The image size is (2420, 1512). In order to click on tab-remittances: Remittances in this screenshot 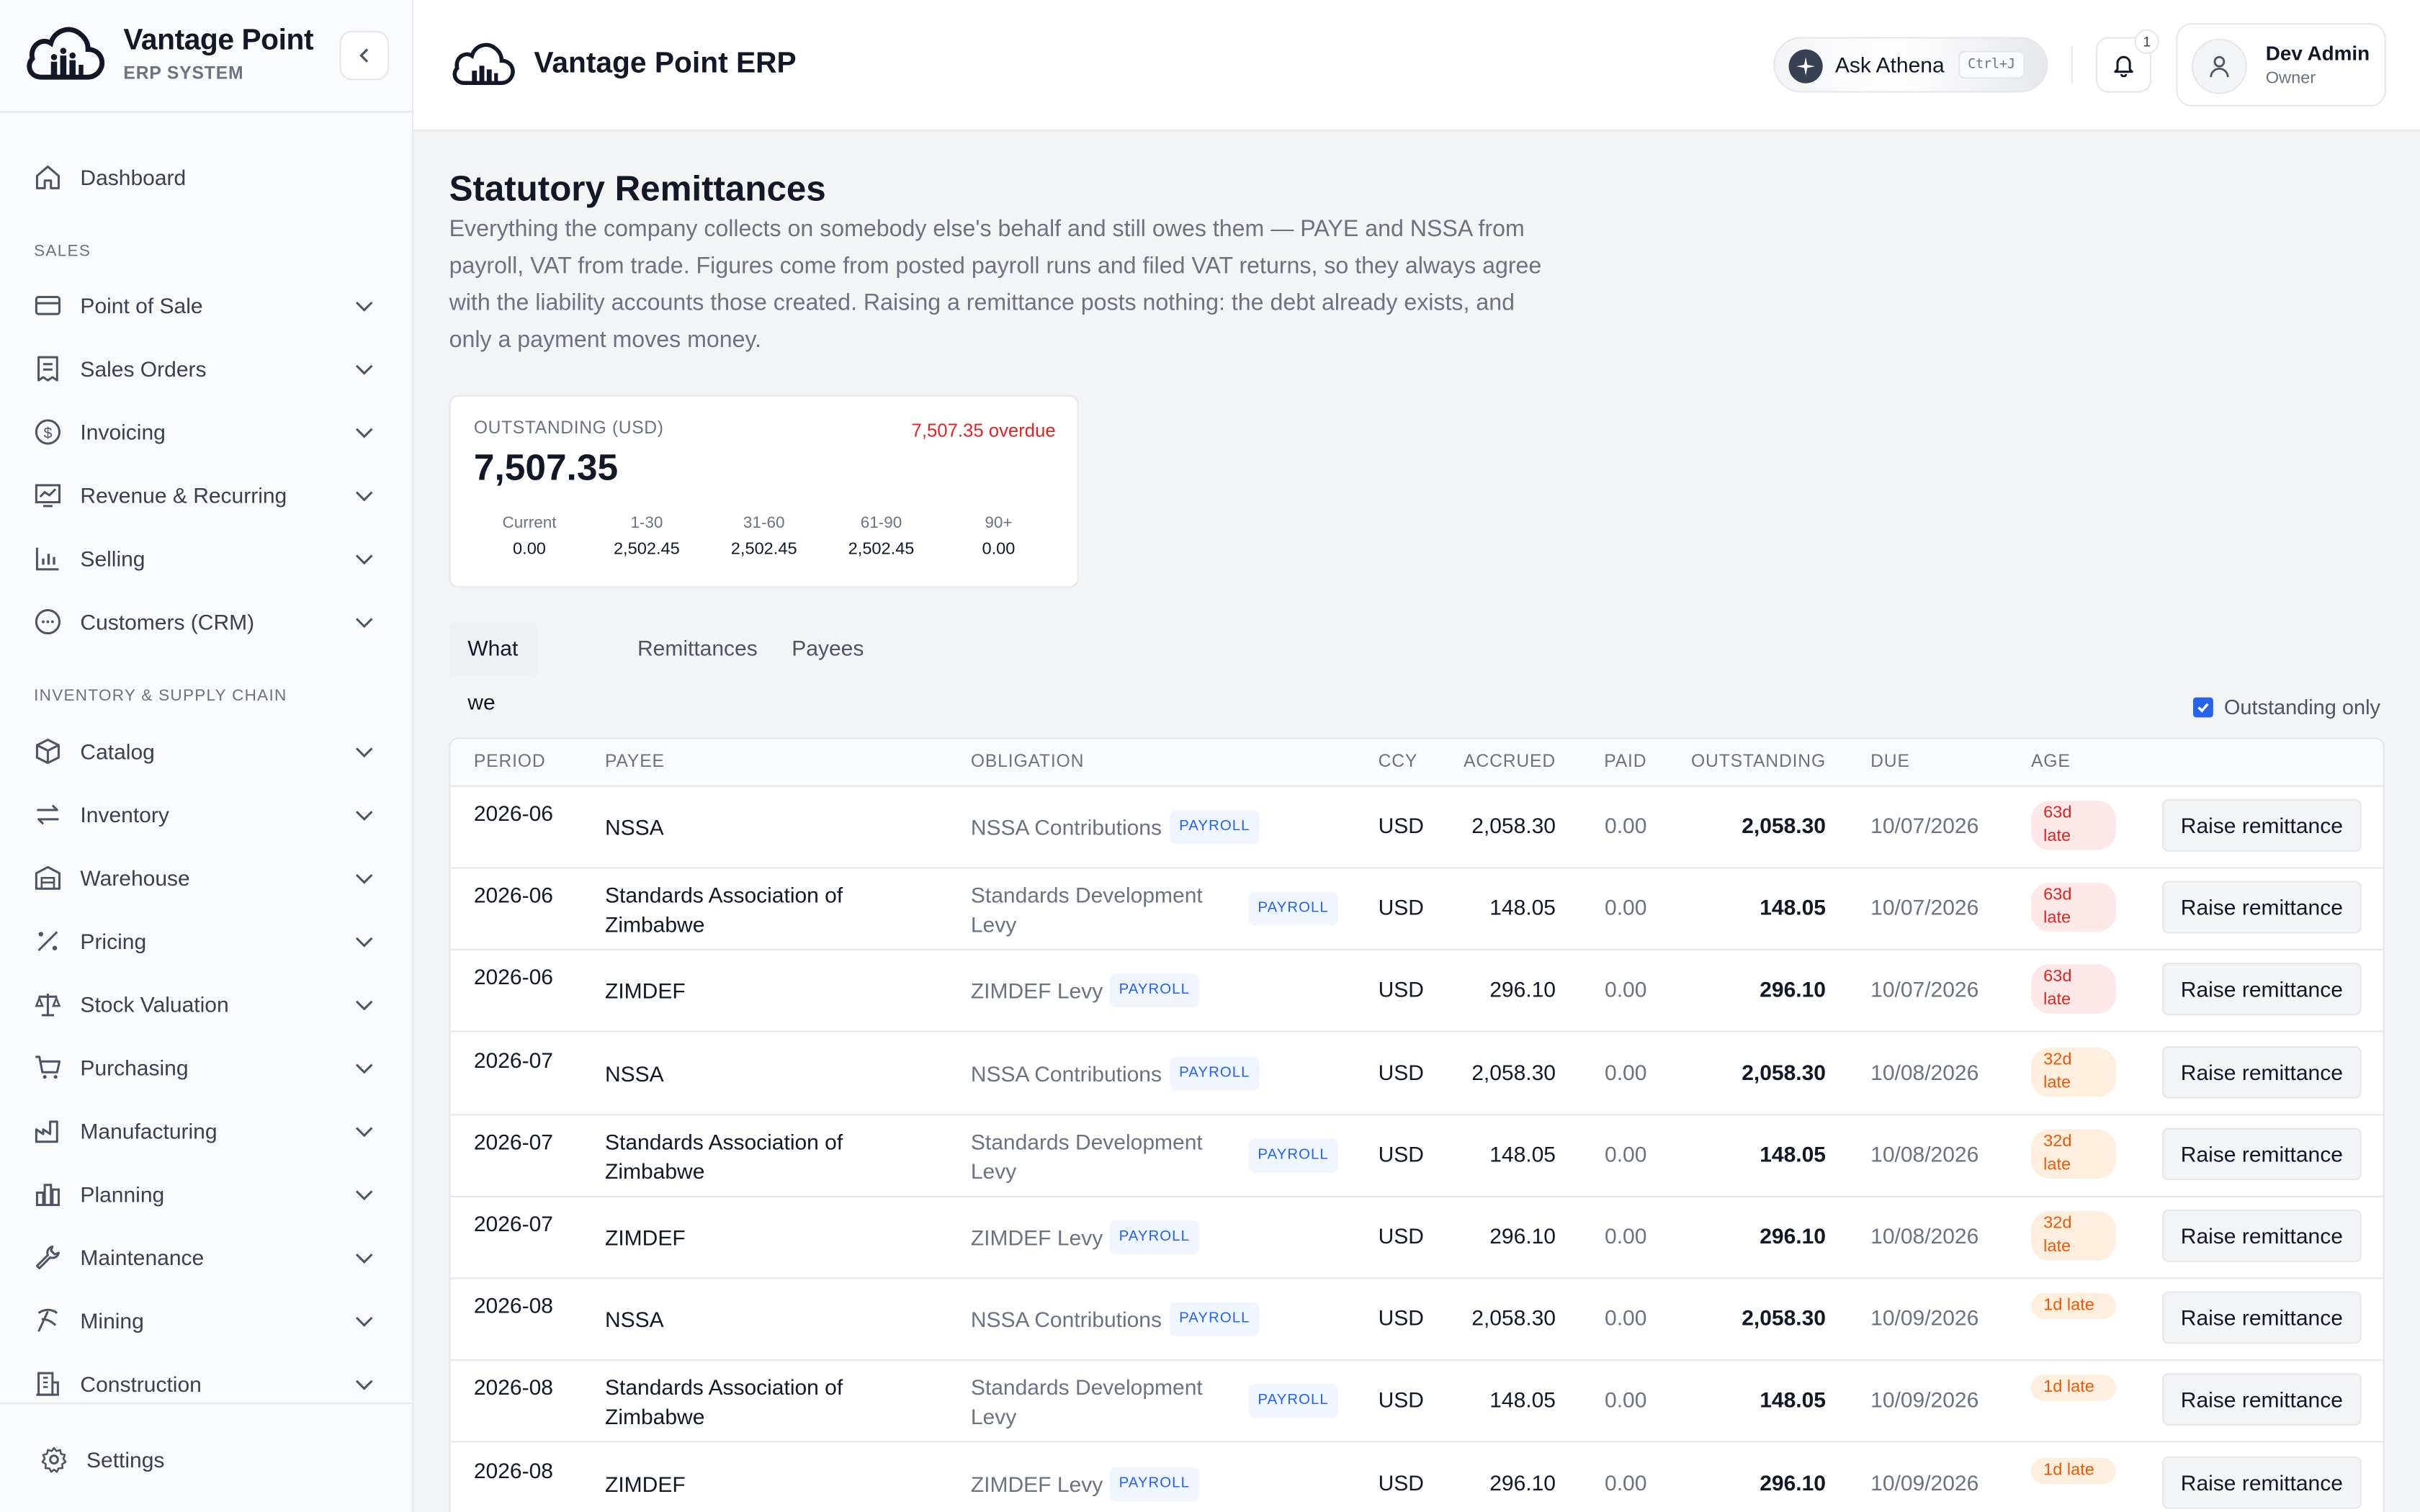, I will do `click(697, 649)`.